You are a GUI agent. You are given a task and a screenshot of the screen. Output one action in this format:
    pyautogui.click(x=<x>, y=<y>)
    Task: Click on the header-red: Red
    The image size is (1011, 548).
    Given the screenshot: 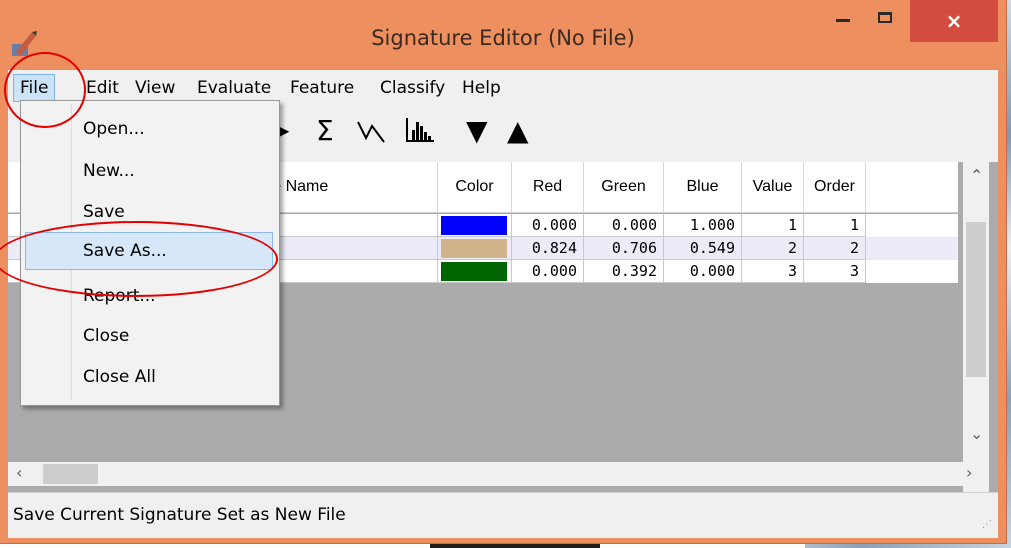 What is the action you would take?
    pyautogui.click(x=548, y=187)
    